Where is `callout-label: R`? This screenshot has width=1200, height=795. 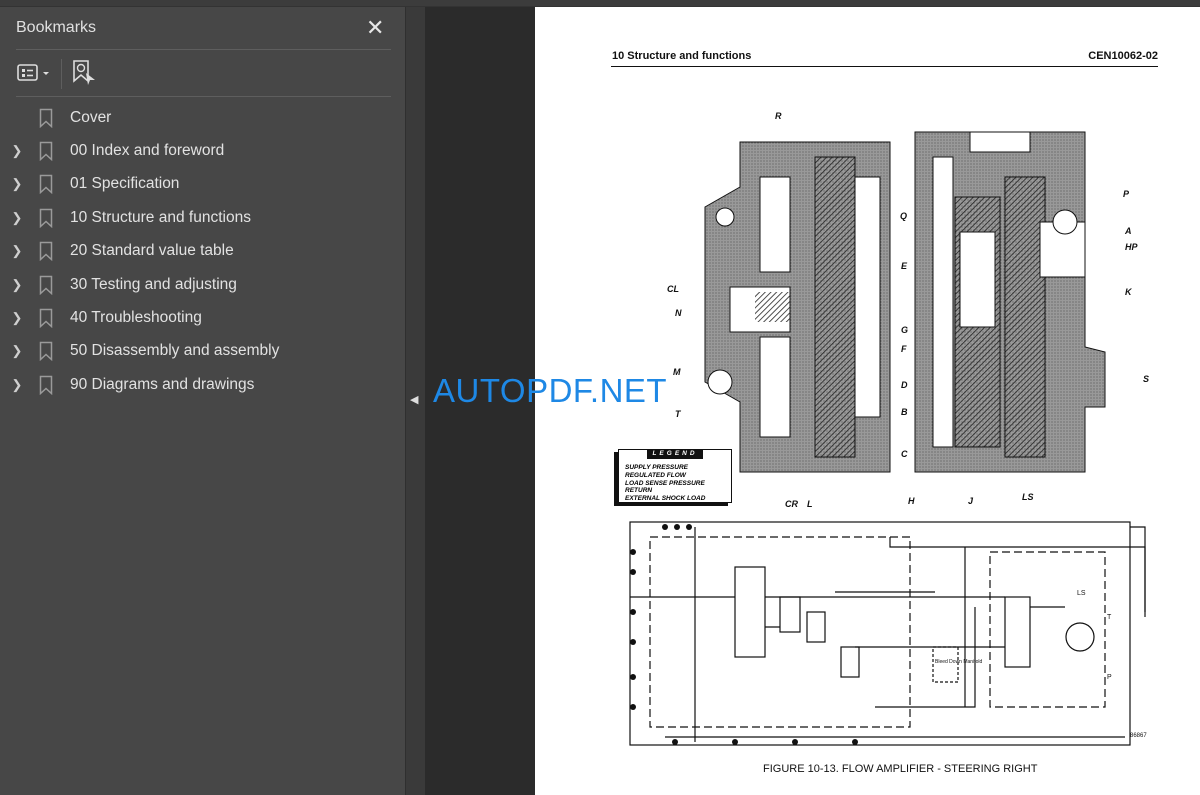
callout-label: R is located at coordinates (778, 116).